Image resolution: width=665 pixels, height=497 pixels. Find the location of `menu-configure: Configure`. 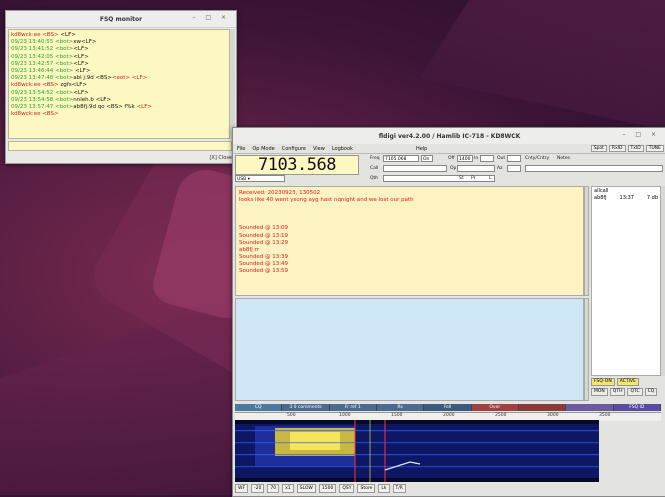

menu-configure: Configure is located at coordinates (294, 149).